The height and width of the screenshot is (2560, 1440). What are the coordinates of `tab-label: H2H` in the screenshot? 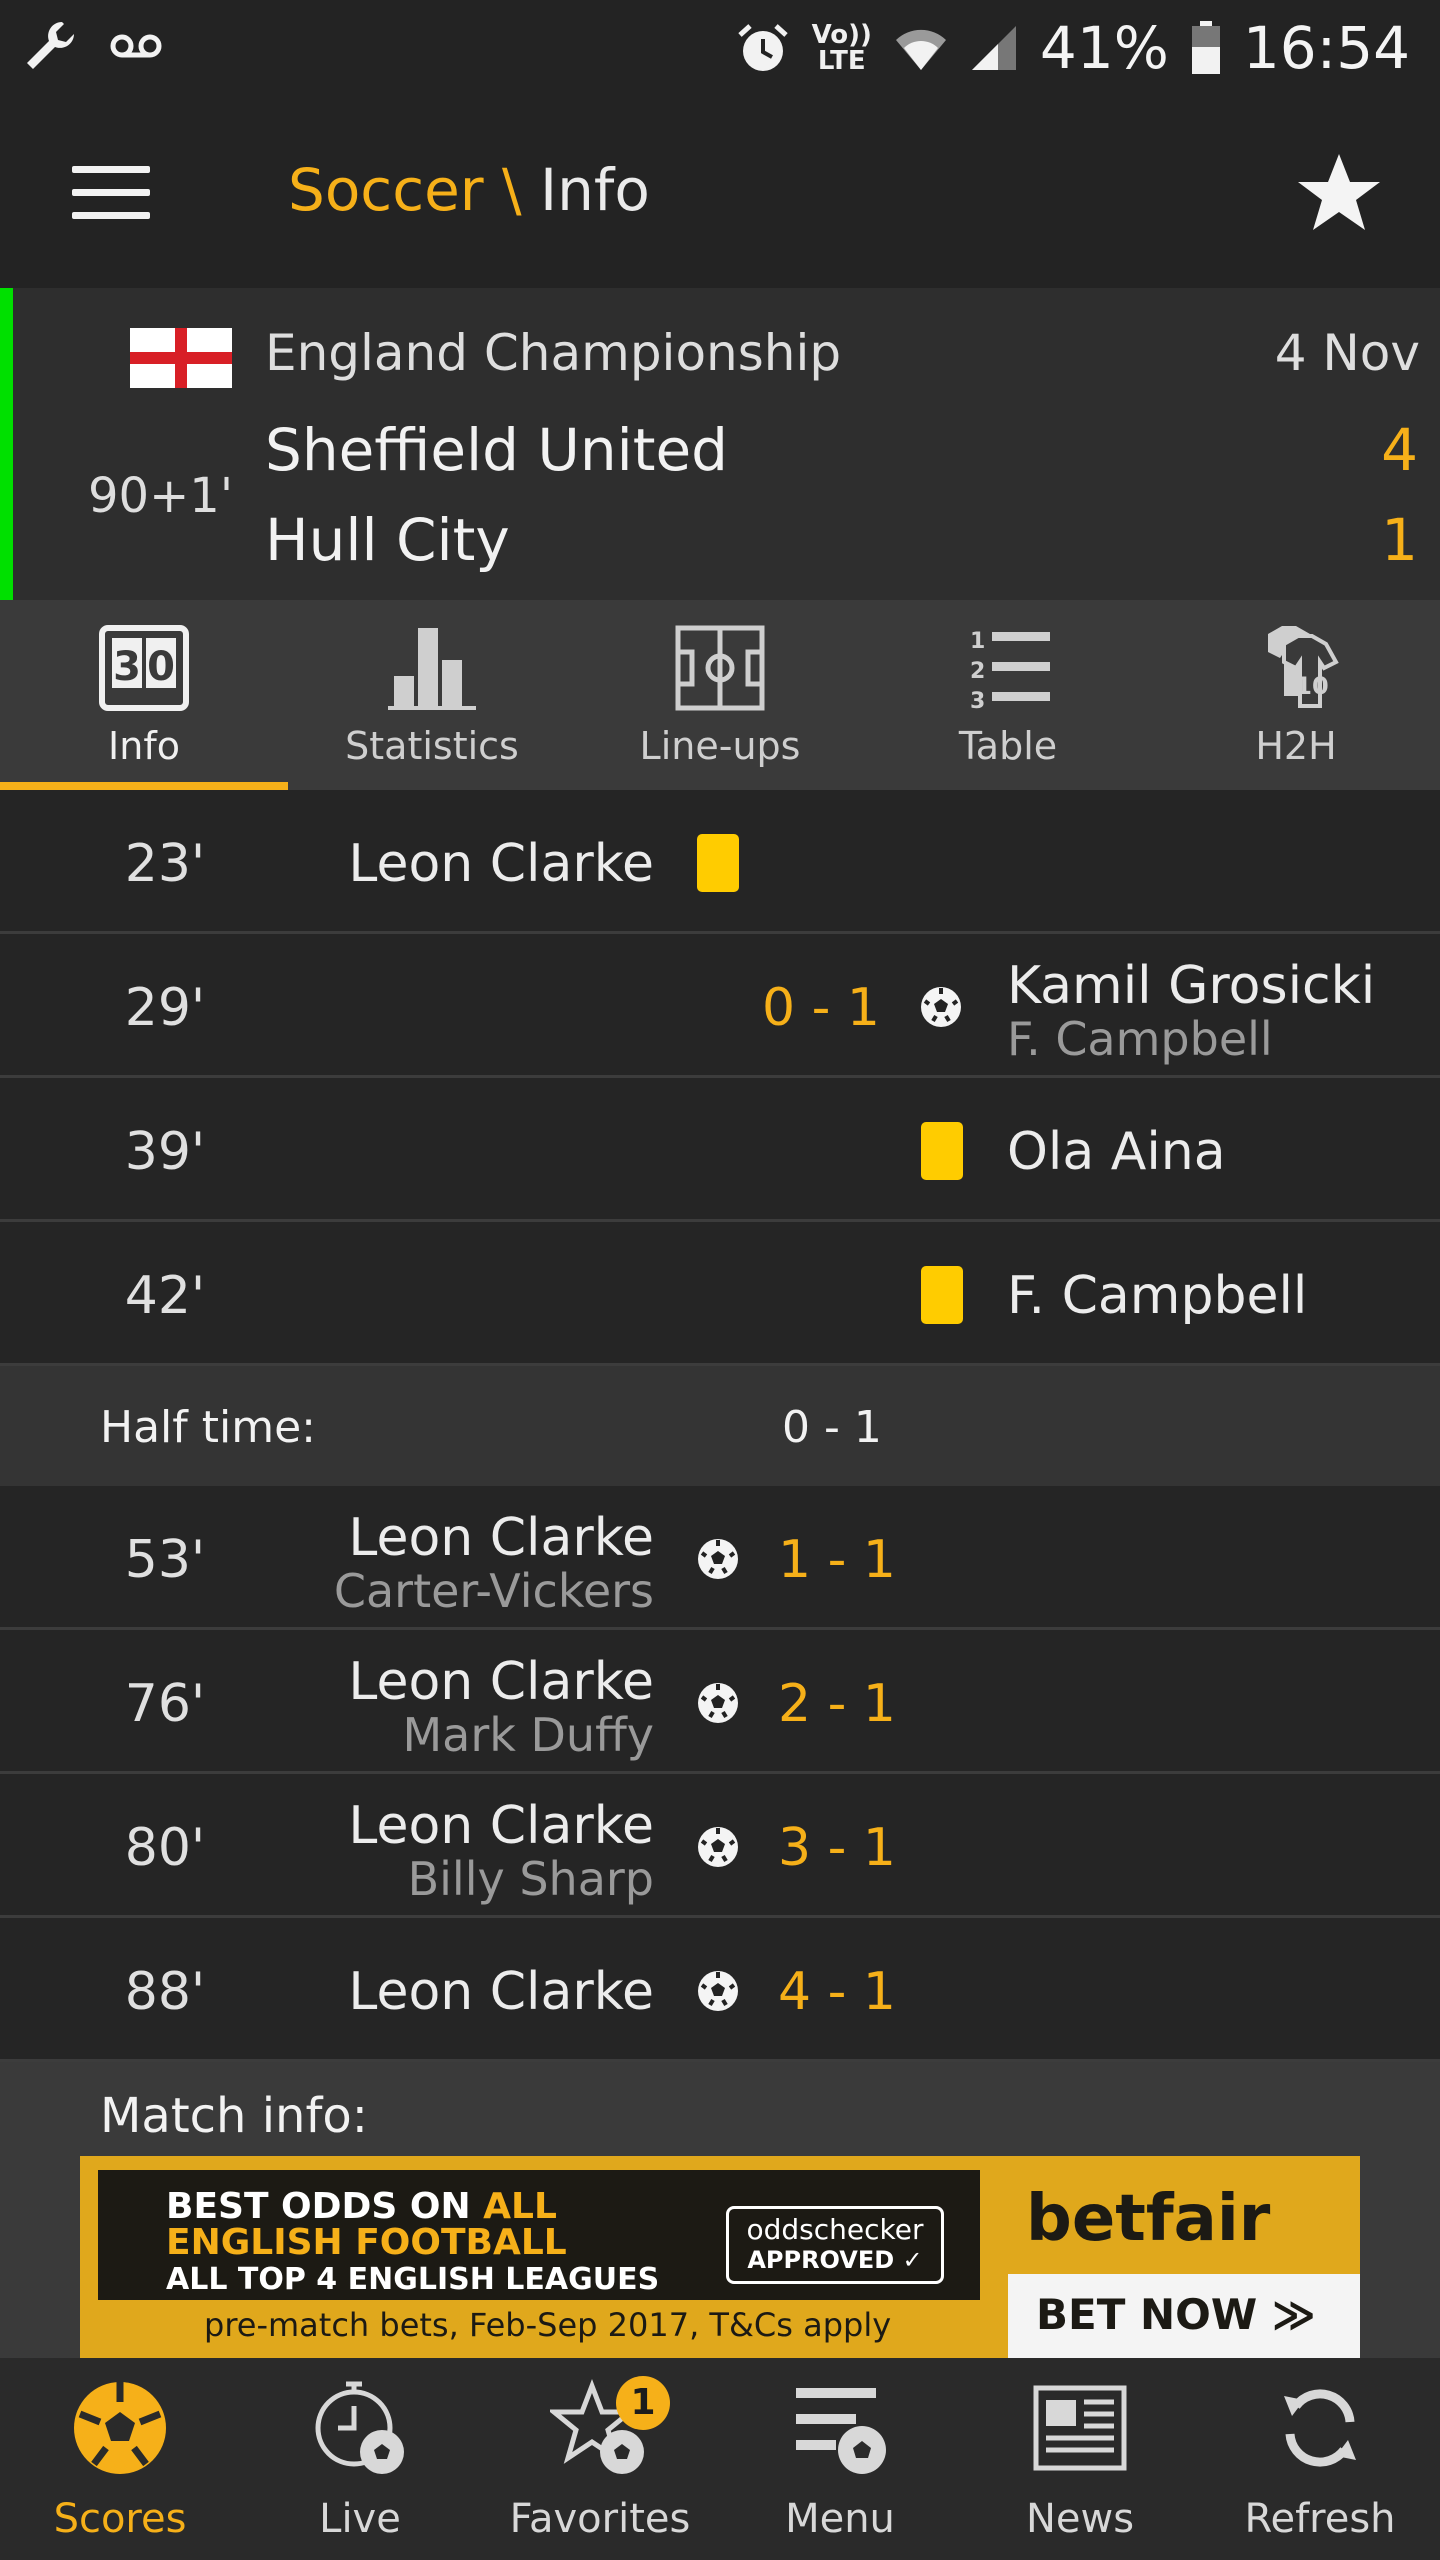 It's located at (1296, 746).